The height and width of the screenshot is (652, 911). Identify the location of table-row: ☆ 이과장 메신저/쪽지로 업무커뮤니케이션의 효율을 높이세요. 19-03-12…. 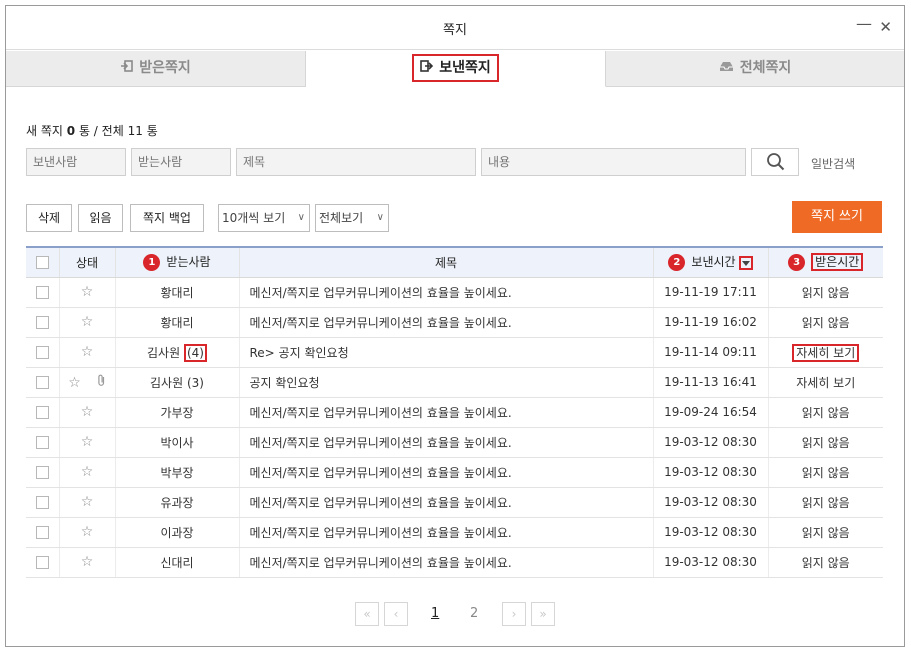
(454, 532).